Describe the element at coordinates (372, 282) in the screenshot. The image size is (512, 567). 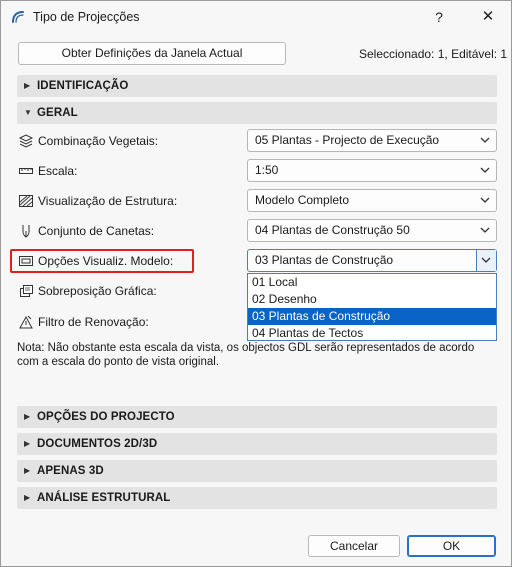
I see `dropdown-option: 01 Local` at that location.